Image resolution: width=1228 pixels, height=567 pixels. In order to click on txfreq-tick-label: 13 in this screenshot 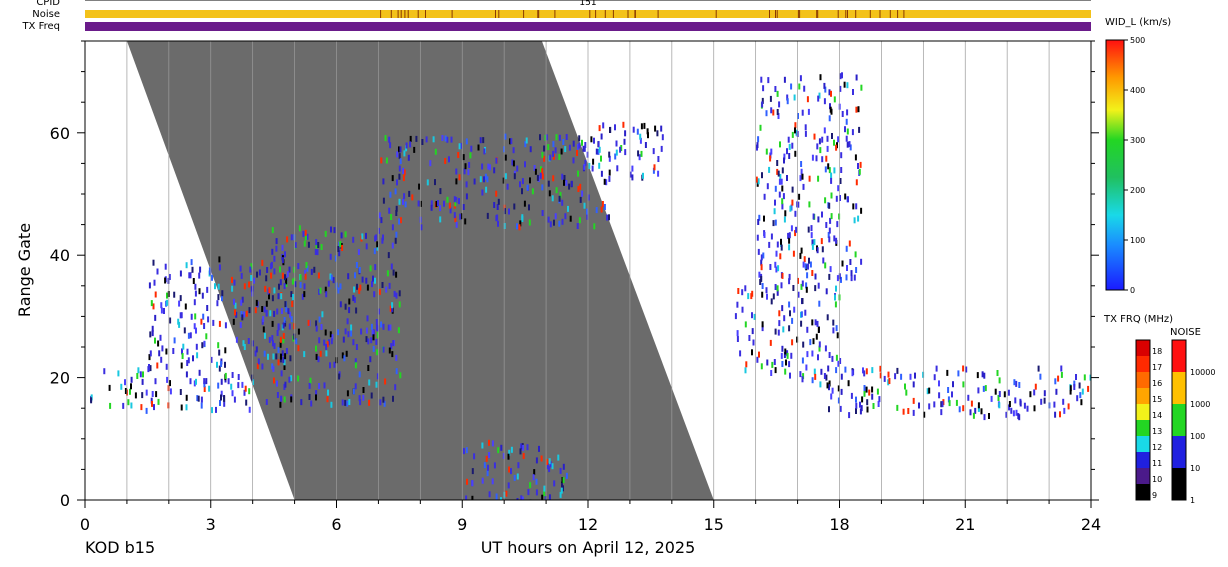, I will do `click(1157, 431)`.